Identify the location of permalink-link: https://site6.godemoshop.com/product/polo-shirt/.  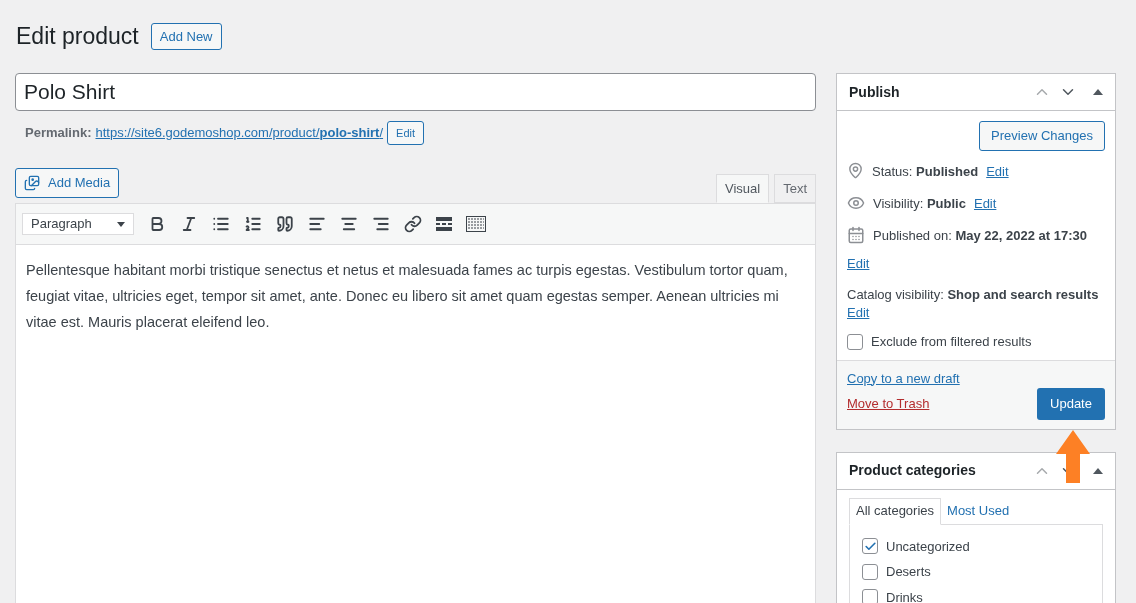
(239, 133).